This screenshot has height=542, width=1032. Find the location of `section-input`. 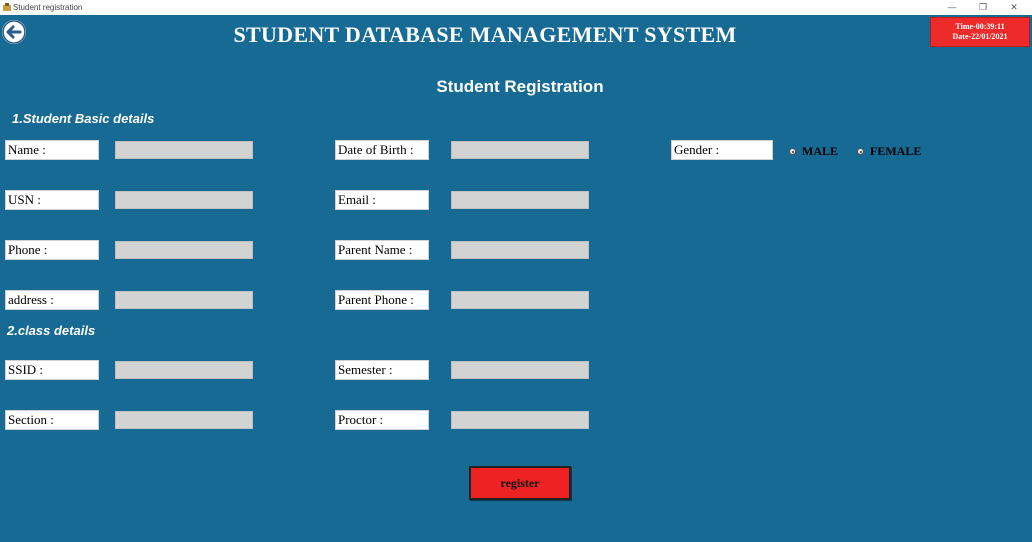

section-input is located at coordinates (184, 420).